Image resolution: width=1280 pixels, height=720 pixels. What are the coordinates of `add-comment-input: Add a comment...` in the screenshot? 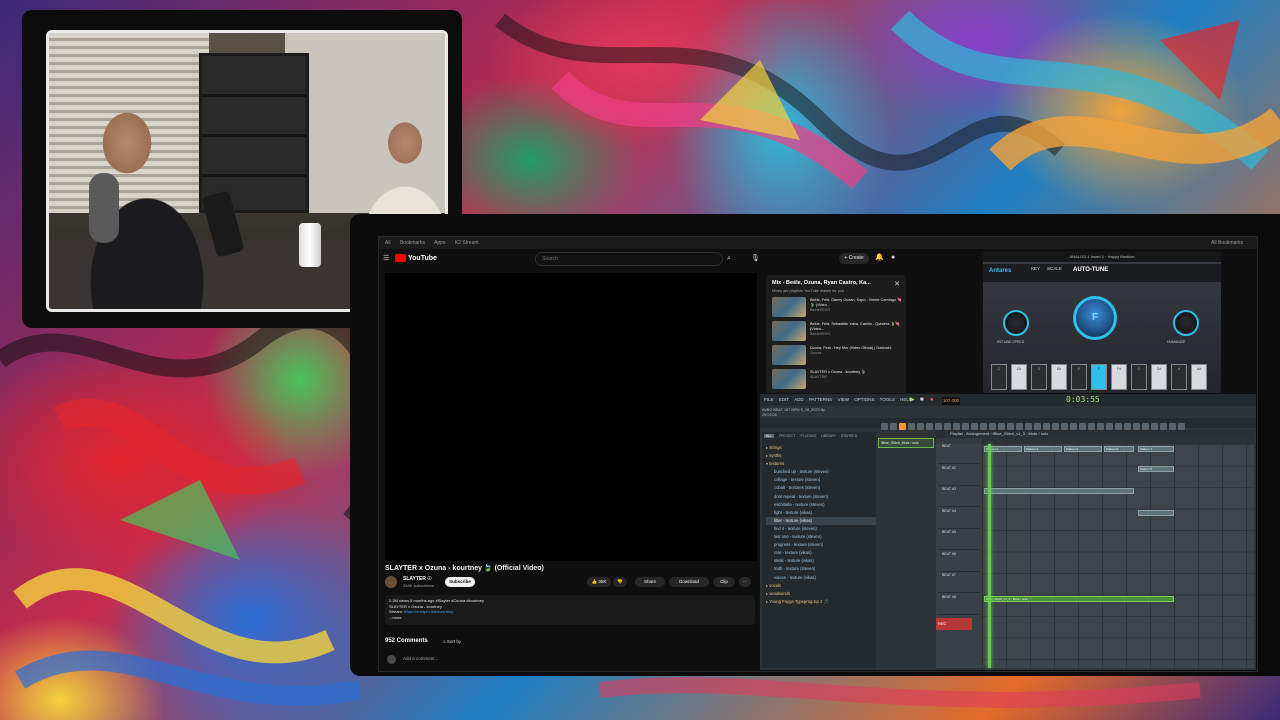 It's located at (420, 658).